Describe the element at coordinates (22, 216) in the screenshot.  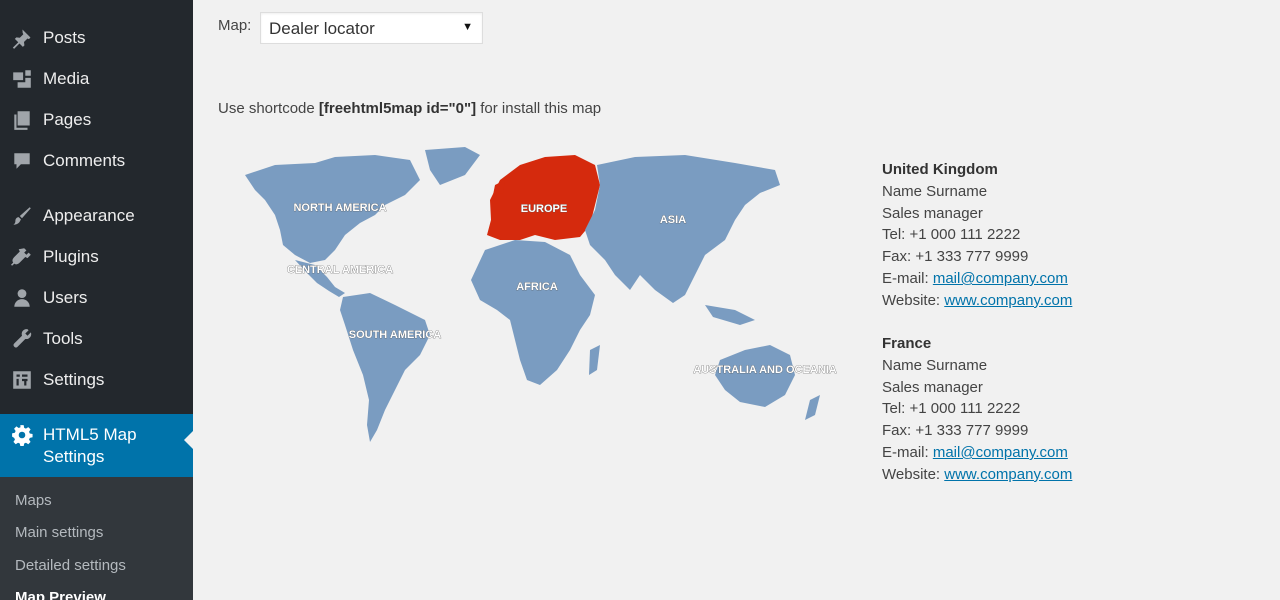
I see `brush-icon` at that location.